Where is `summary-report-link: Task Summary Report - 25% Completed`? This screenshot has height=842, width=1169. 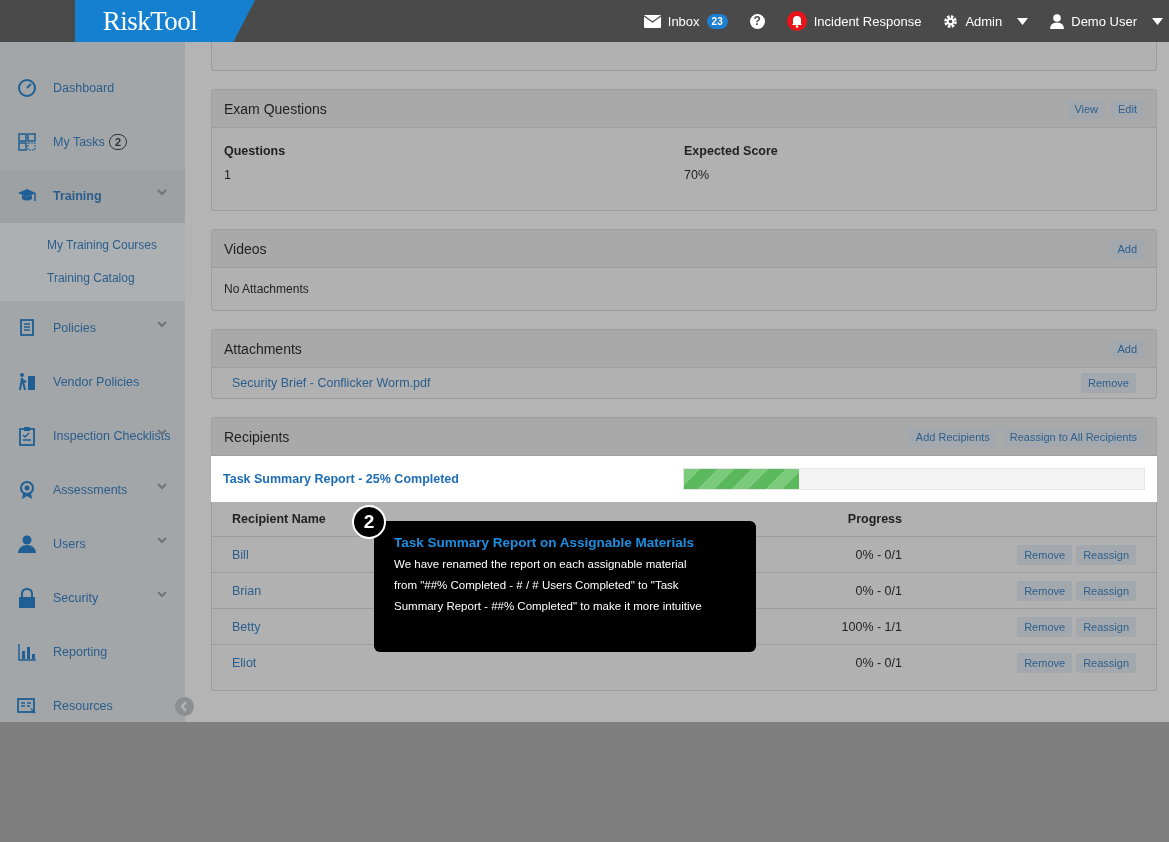
summary-report-link: Task Summary Report - 25% Completed is located at coordinates (453, 479).